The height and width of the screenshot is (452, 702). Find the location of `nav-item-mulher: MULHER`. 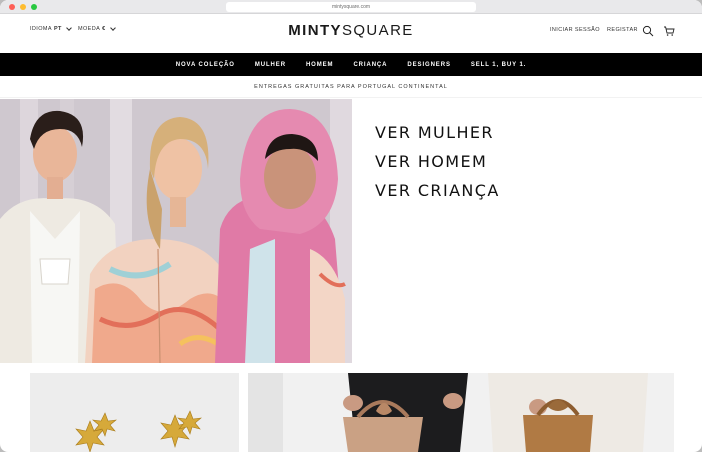

nav-item-mulher: MULHER is located at coordinates (270, 65).